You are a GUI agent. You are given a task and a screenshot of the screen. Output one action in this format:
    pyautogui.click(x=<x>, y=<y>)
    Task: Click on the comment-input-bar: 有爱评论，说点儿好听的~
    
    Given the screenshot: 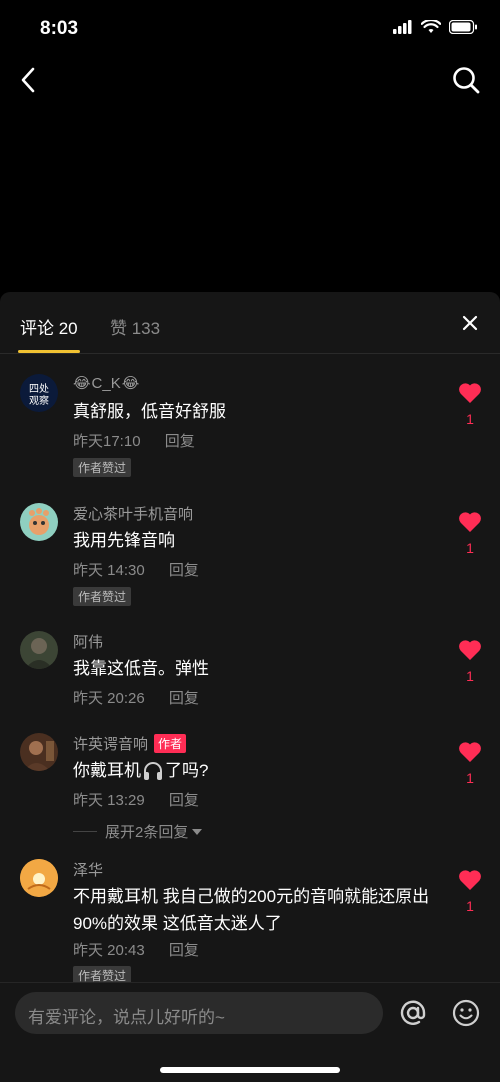 What is the action you would take?
    pyautogui.click(x=250, y=1032)
    